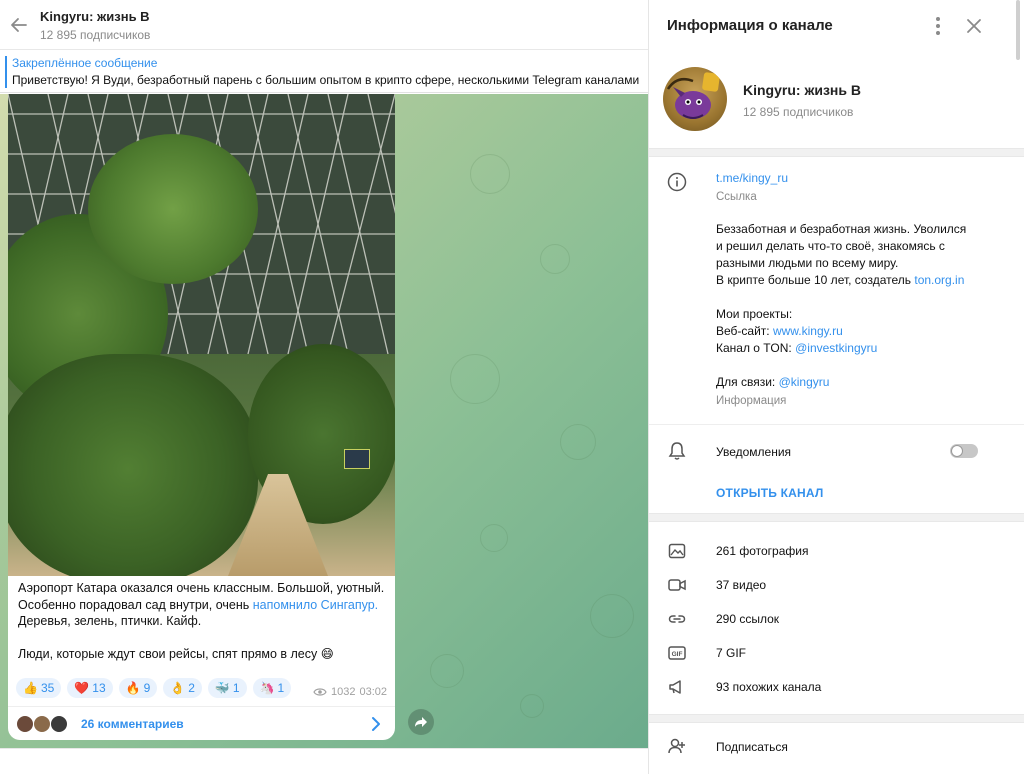  I want to click on more-vertical-icon, so click(938, 26).